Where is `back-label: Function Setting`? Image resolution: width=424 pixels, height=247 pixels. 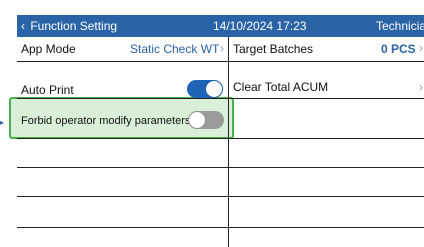
back-label: Function Setting is located at coordinates (74, 26).